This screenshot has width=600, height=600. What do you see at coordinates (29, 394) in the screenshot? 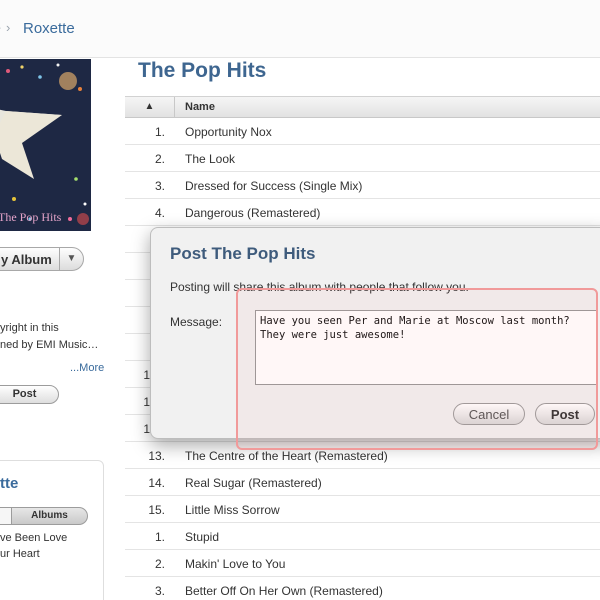
I see `post-button: Post` at bounding box center [29, 394].